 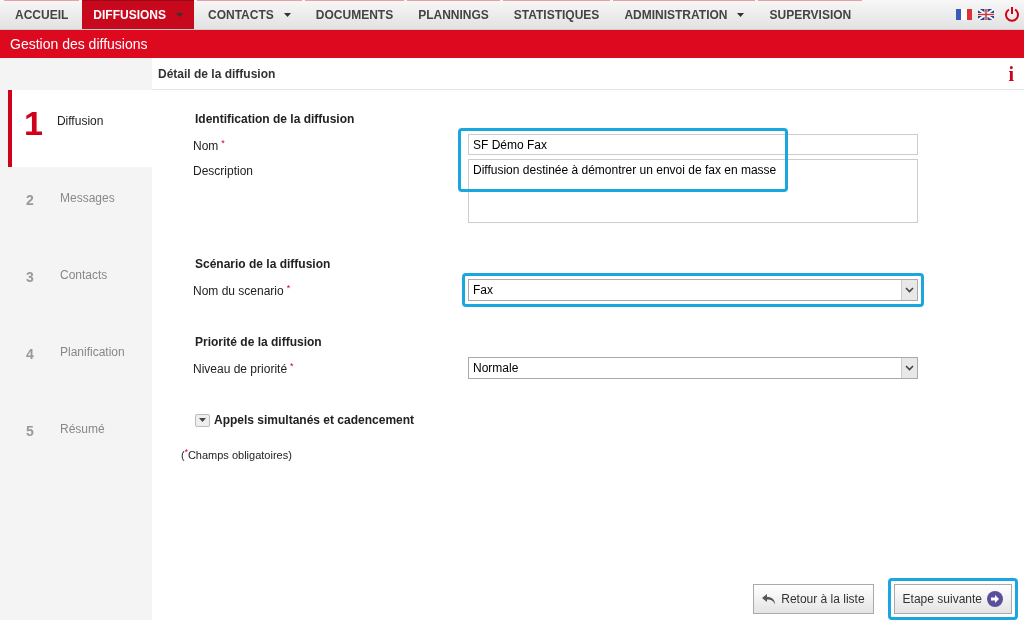 I want to click on arrow-circle-icon, so click(x=995, y=599).